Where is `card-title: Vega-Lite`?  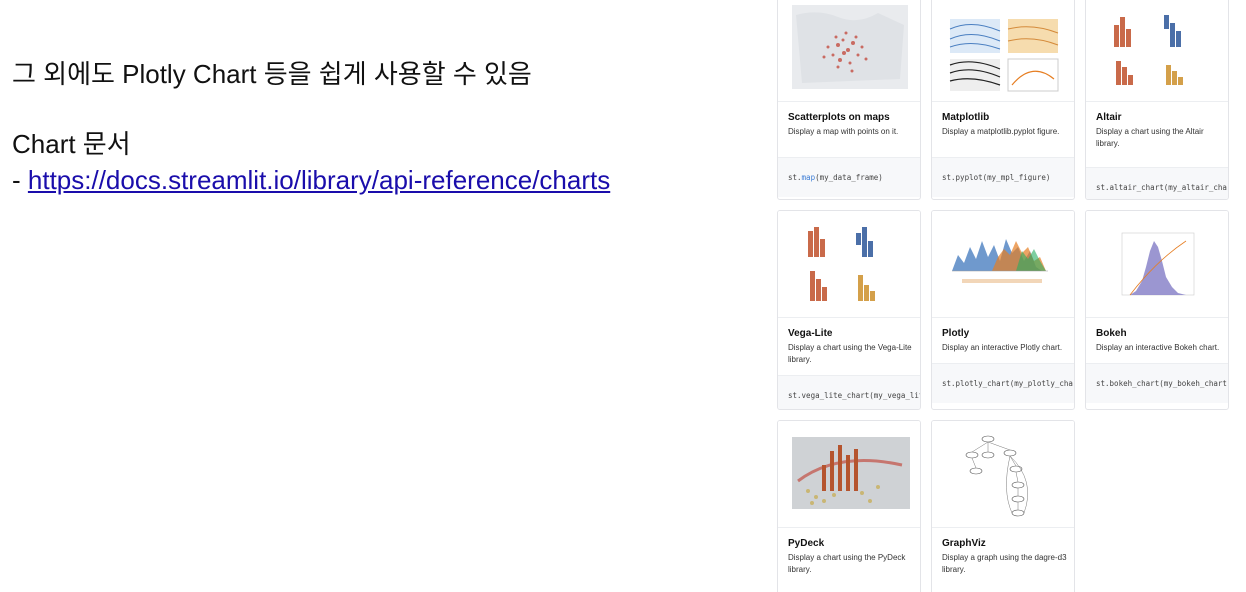
card-title: Vega-Lite is located at coordinates (810, 333).